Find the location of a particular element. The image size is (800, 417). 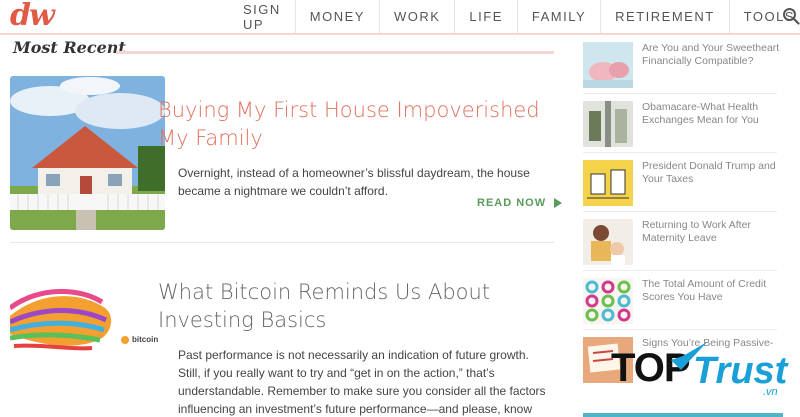

header-divider is located at coordinates (400, 34).